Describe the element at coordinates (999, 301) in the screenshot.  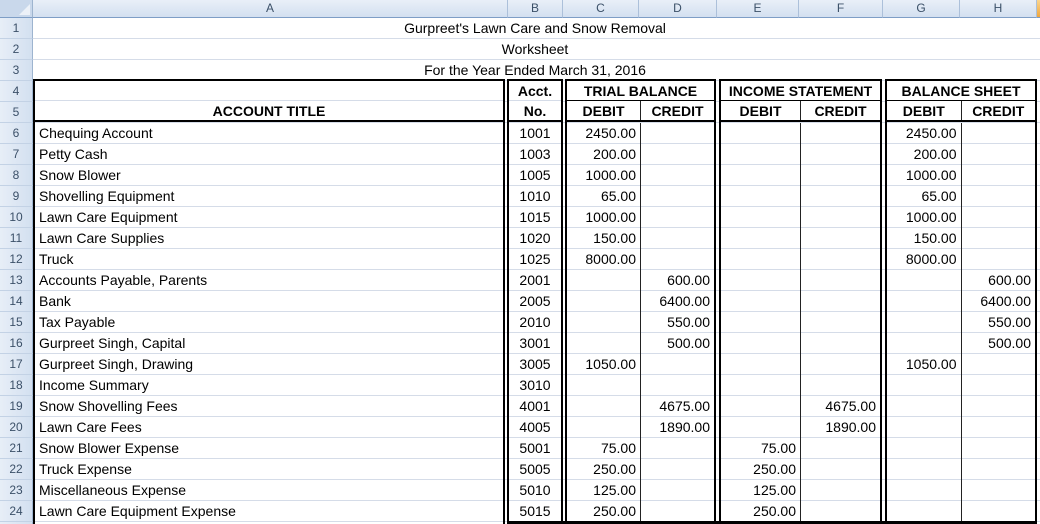
I see `cell-bs-credit: 6400.00` at that location.